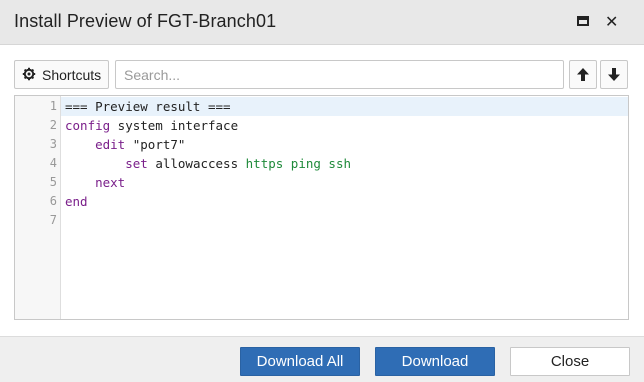 The height and width of the screenshot is (382, 644). What do you see at coordinates (321, 182) in the screenshot?
I see `code-line: 5 next` at bounding box center [321, 182].